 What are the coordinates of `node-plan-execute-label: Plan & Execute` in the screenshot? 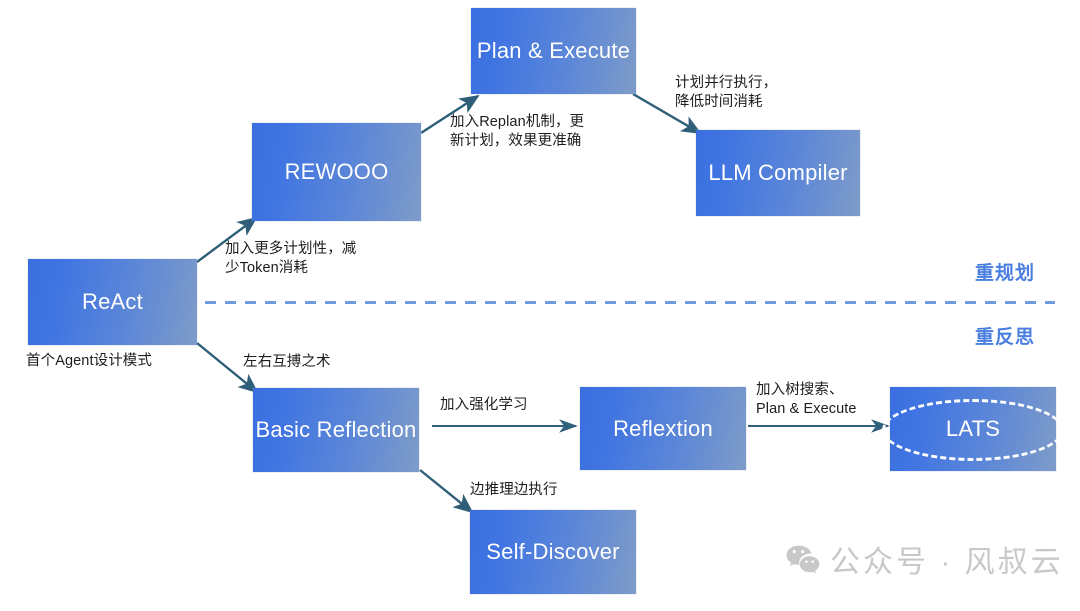 It's located at (553, 50).